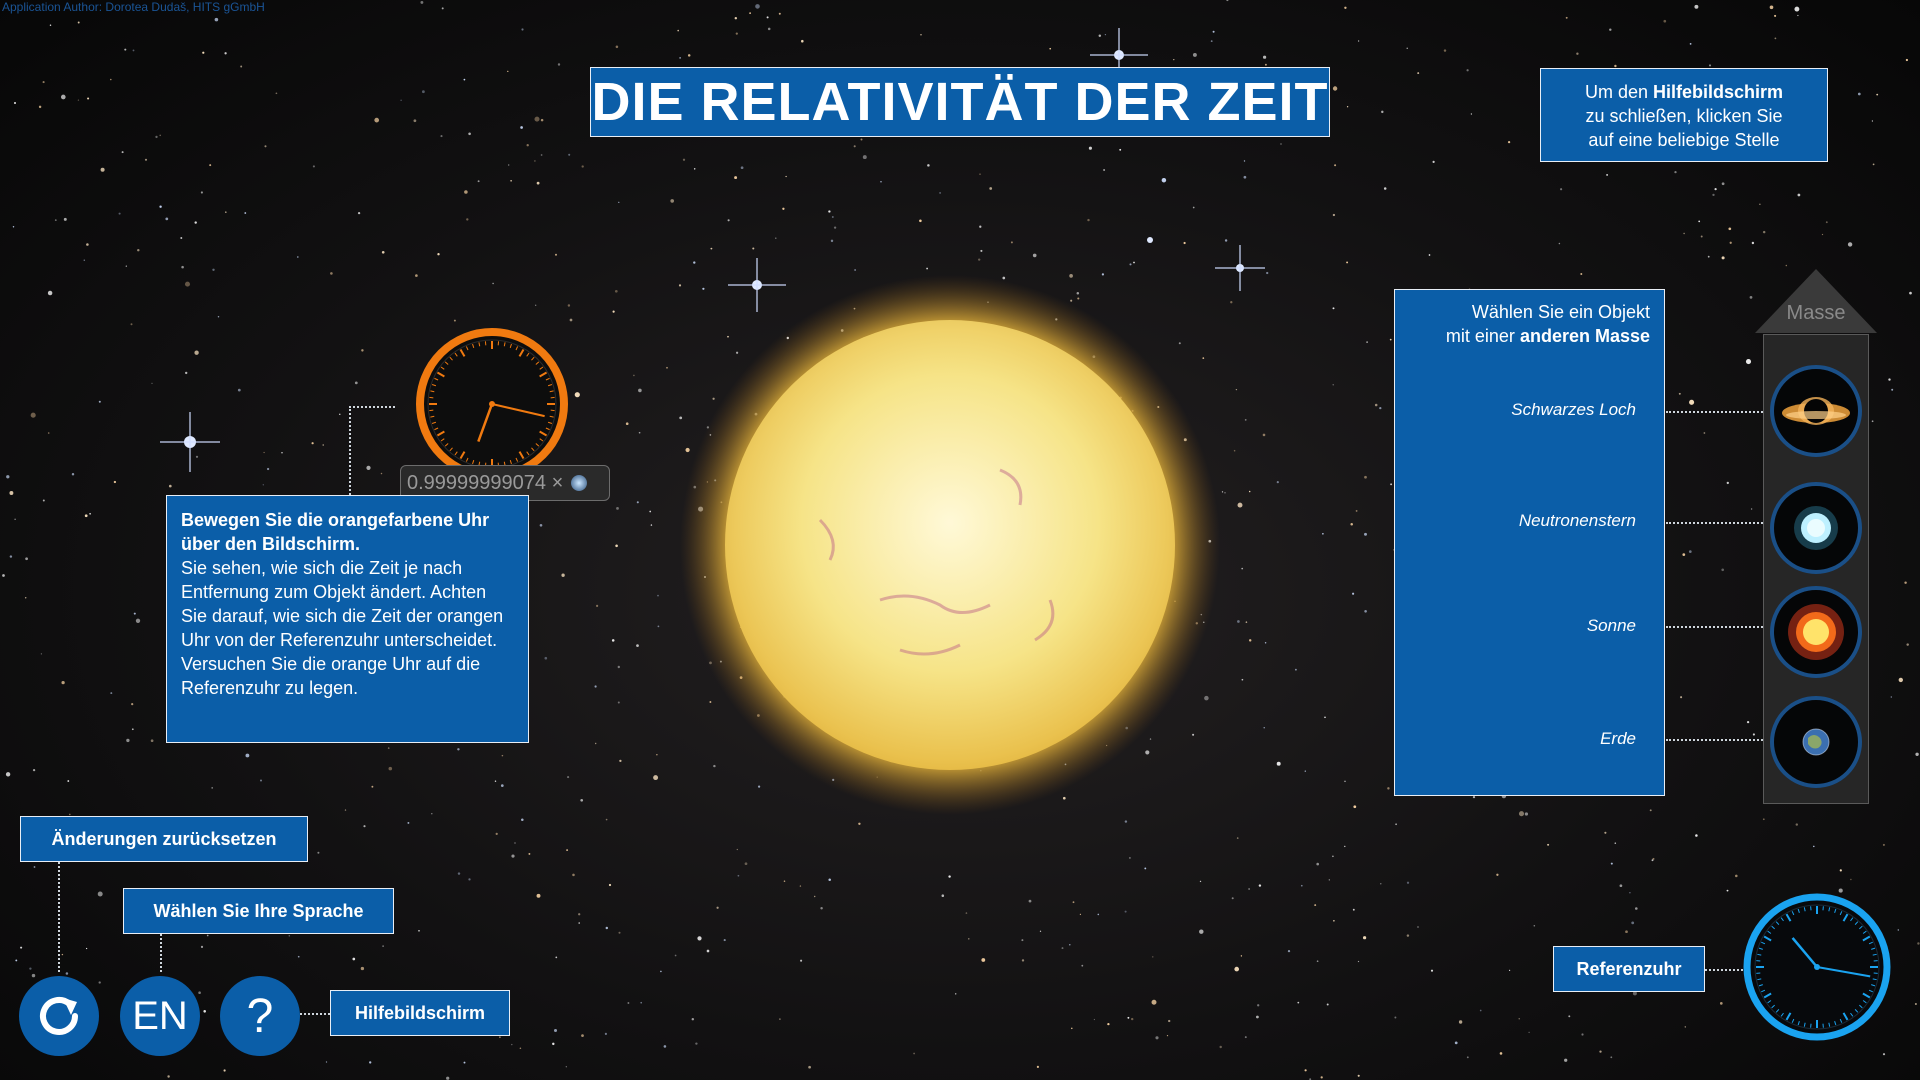 This screenshot has width=1920, height=1080. Describe the element at coordinates (160, 1016) in the screenshot. I see `language-button: EN` at that location.